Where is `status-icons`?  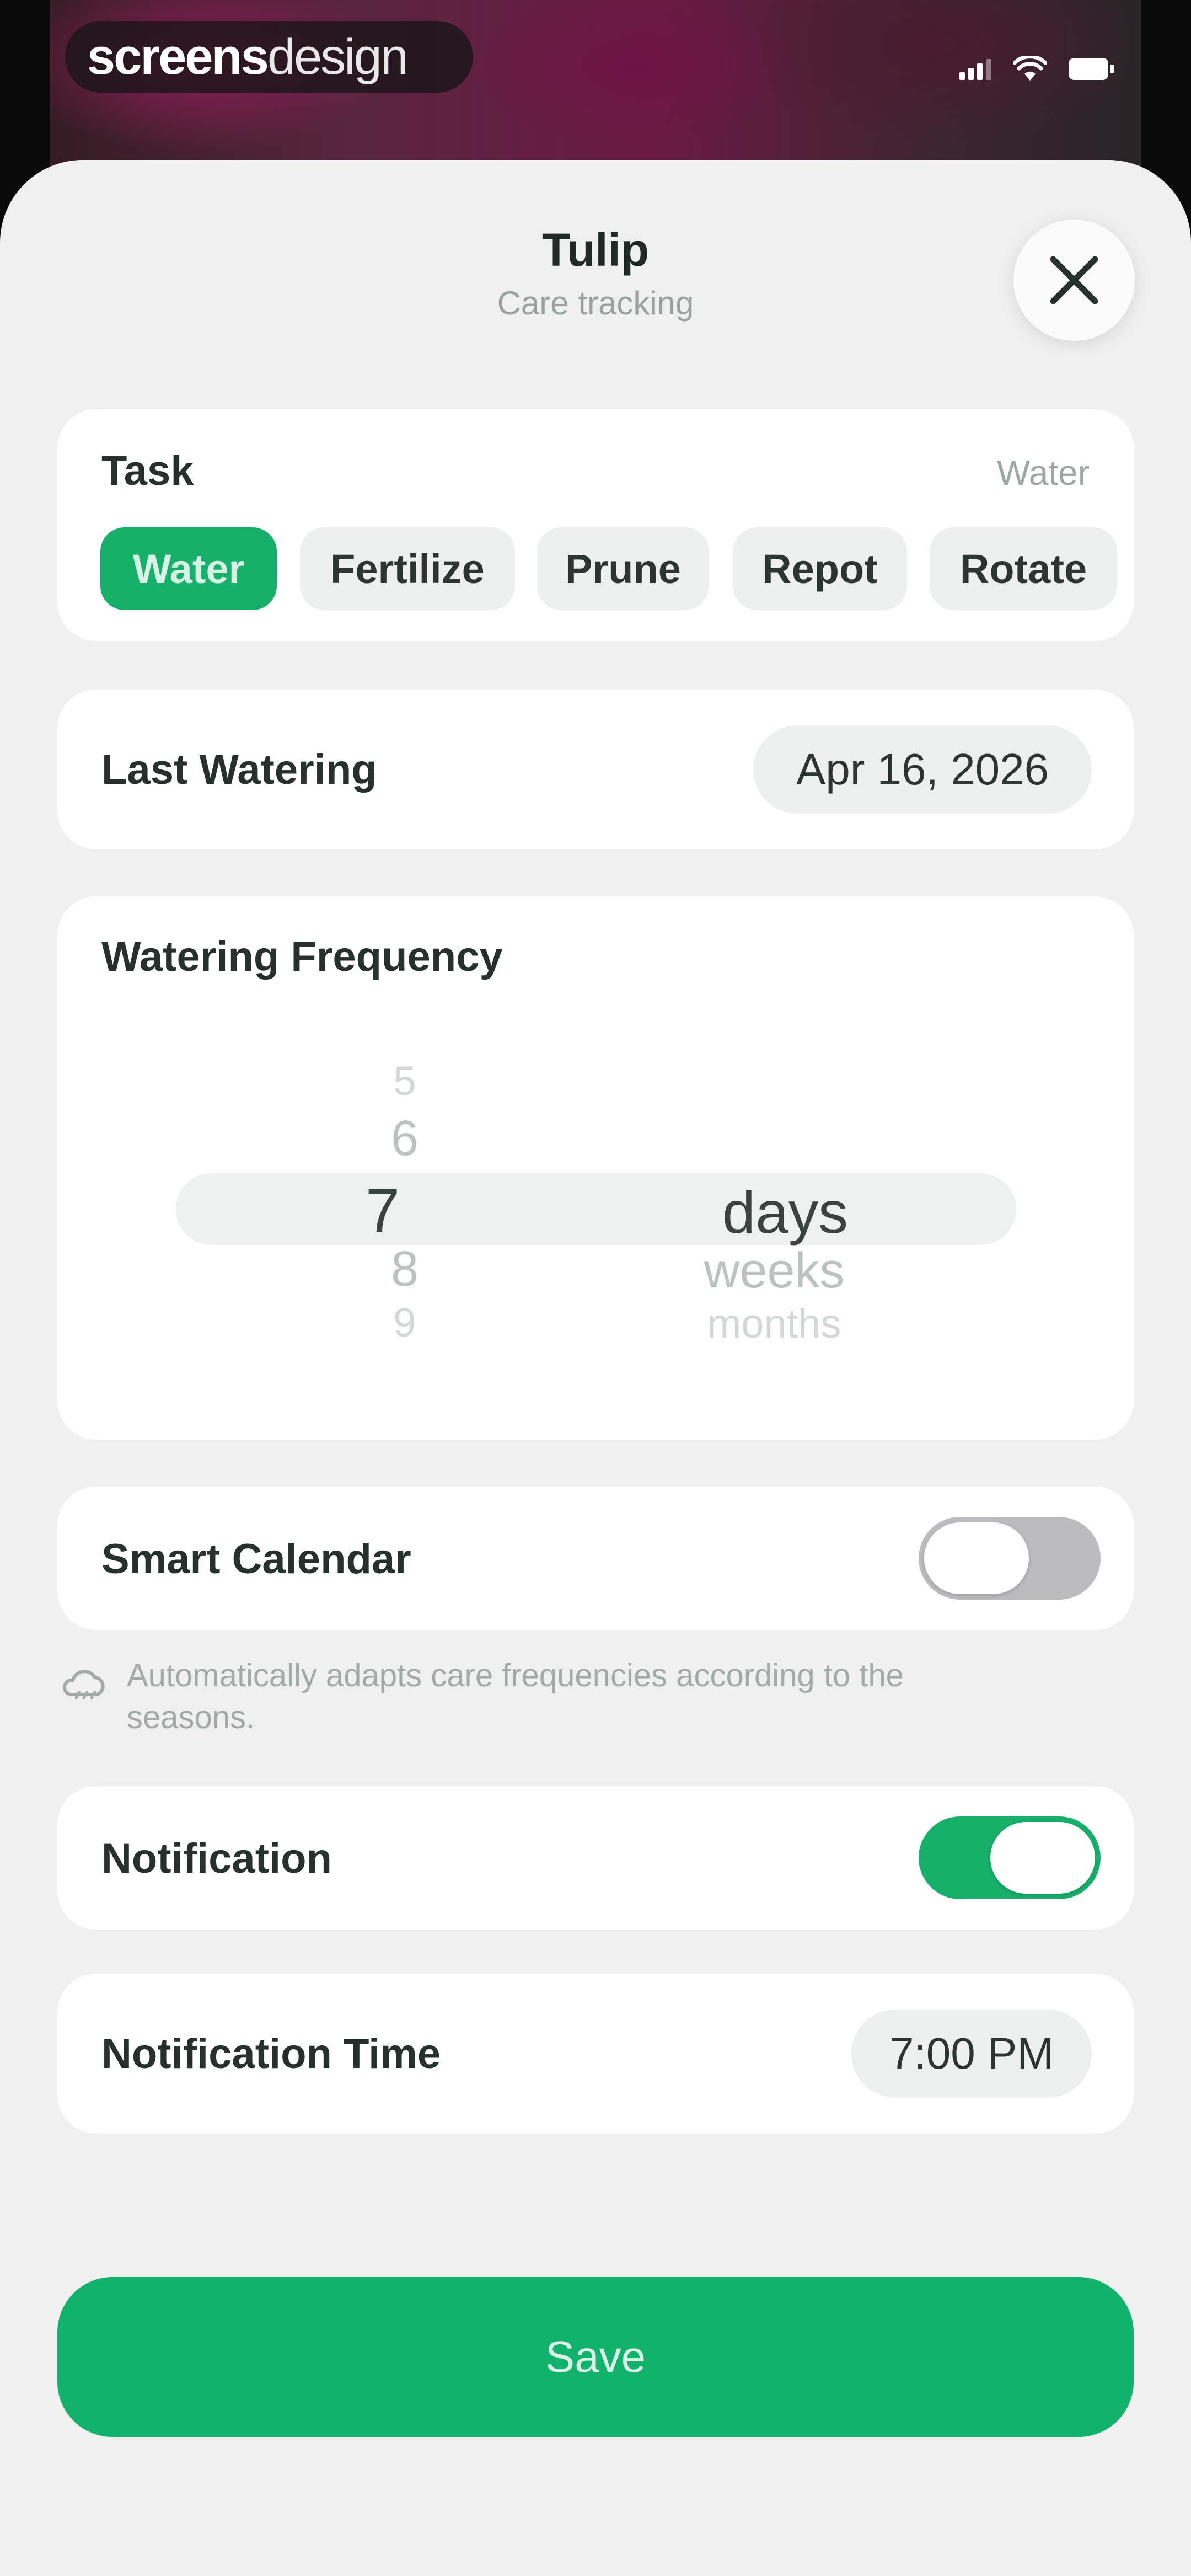
status-icons is located at coordinates (1036, 69).